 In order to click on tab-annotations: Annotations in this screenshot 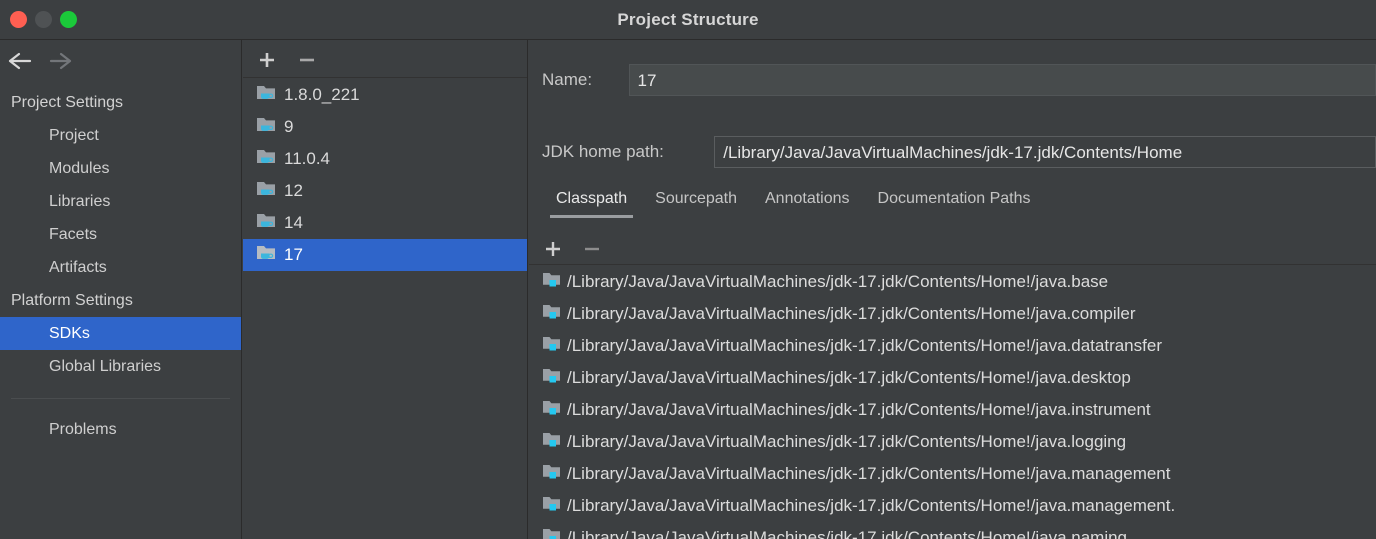, I will do `click(807, 204)`.